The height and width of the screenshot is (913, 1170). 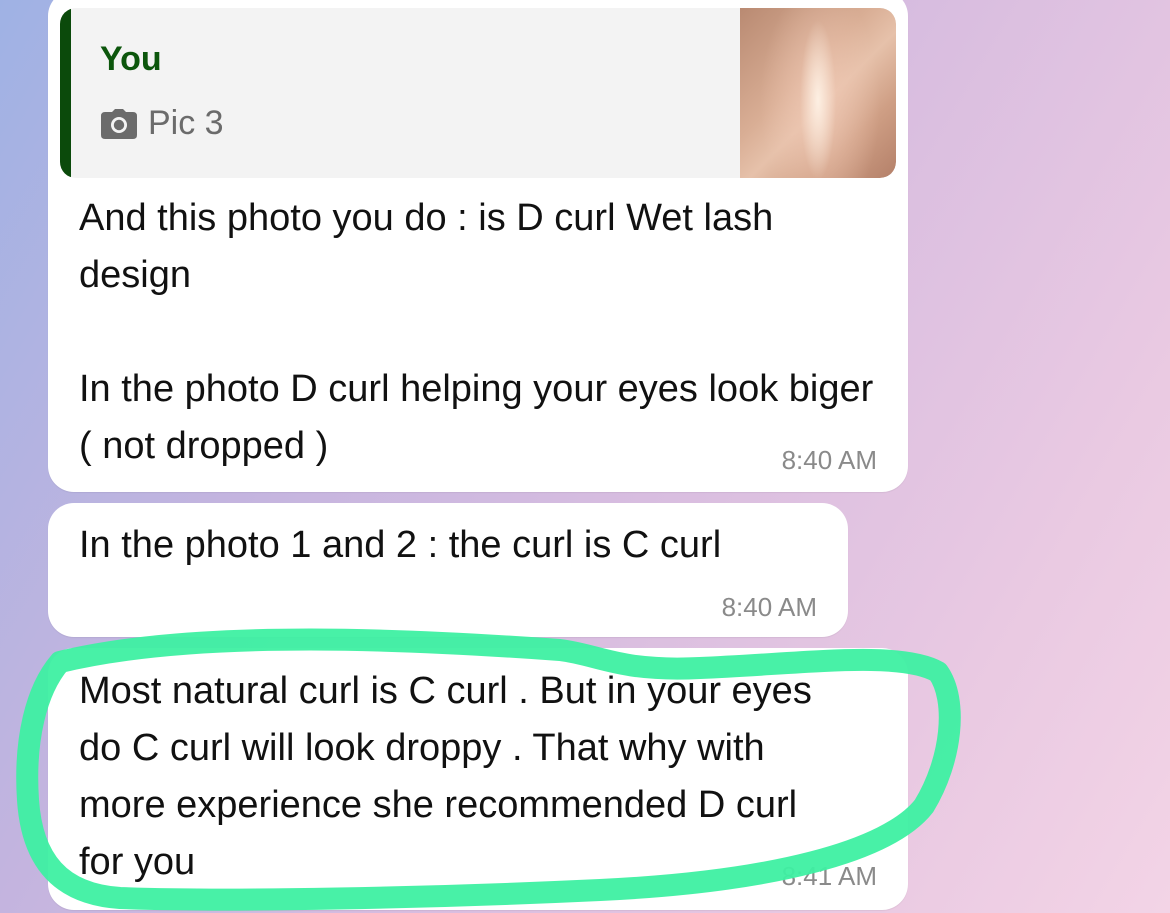 I want to click on quoted-reply: You Pic 3, so click(x=478, y=93).